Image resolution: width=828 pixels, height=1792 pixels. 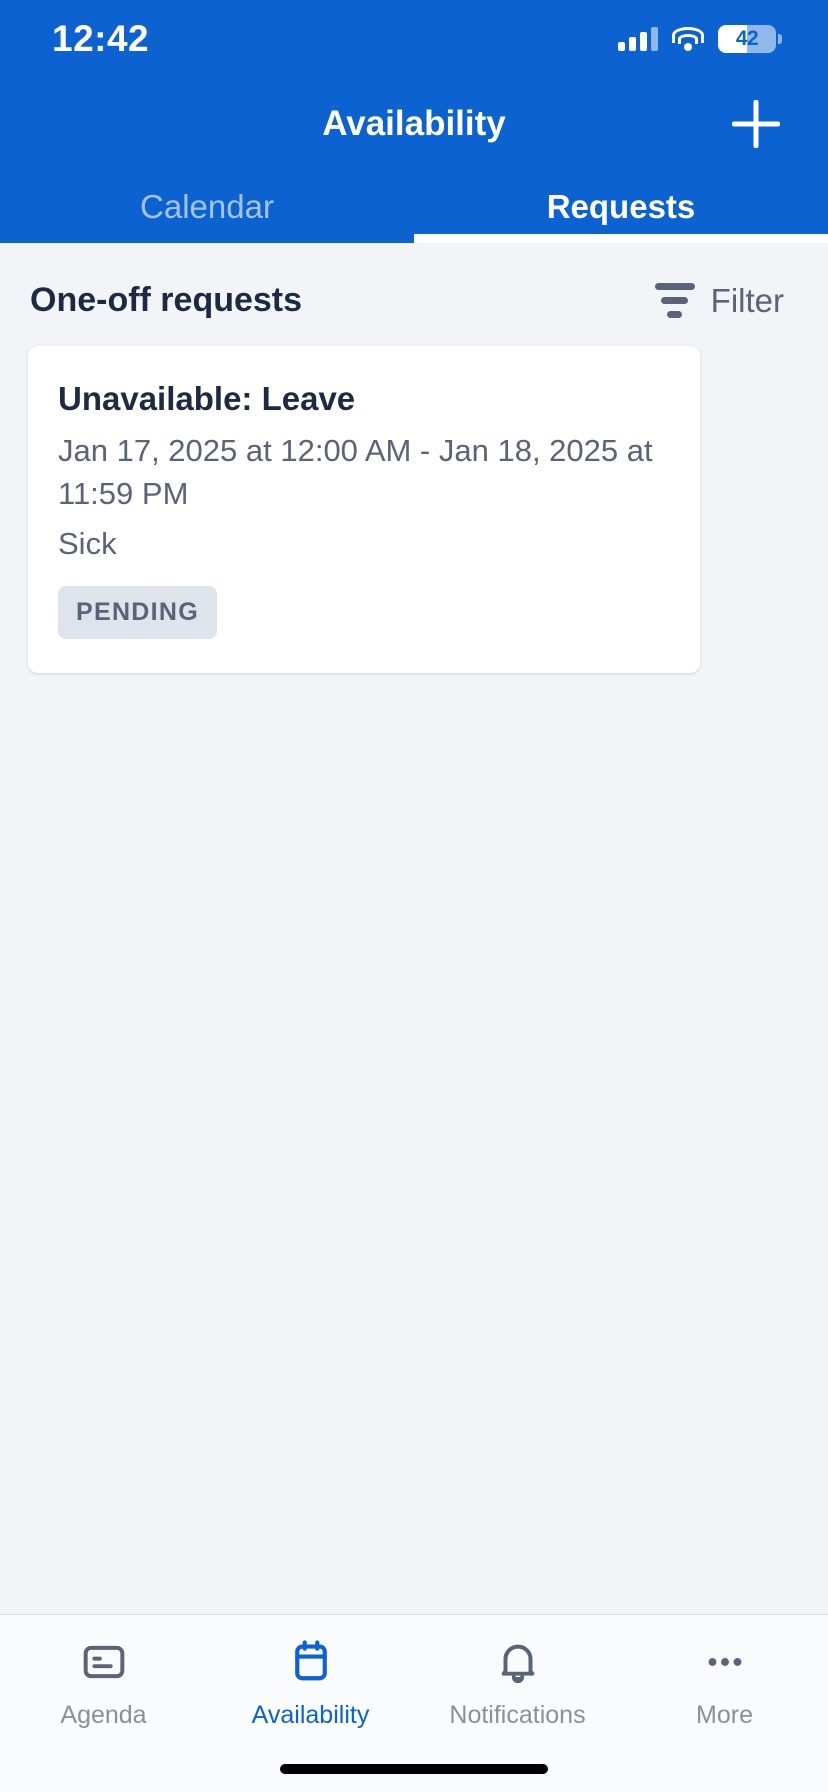 What do you see at coordinates (101, 38) in the screenshot?
I see `status-bar-clock: 12:42` at bounding box center [101, 38].